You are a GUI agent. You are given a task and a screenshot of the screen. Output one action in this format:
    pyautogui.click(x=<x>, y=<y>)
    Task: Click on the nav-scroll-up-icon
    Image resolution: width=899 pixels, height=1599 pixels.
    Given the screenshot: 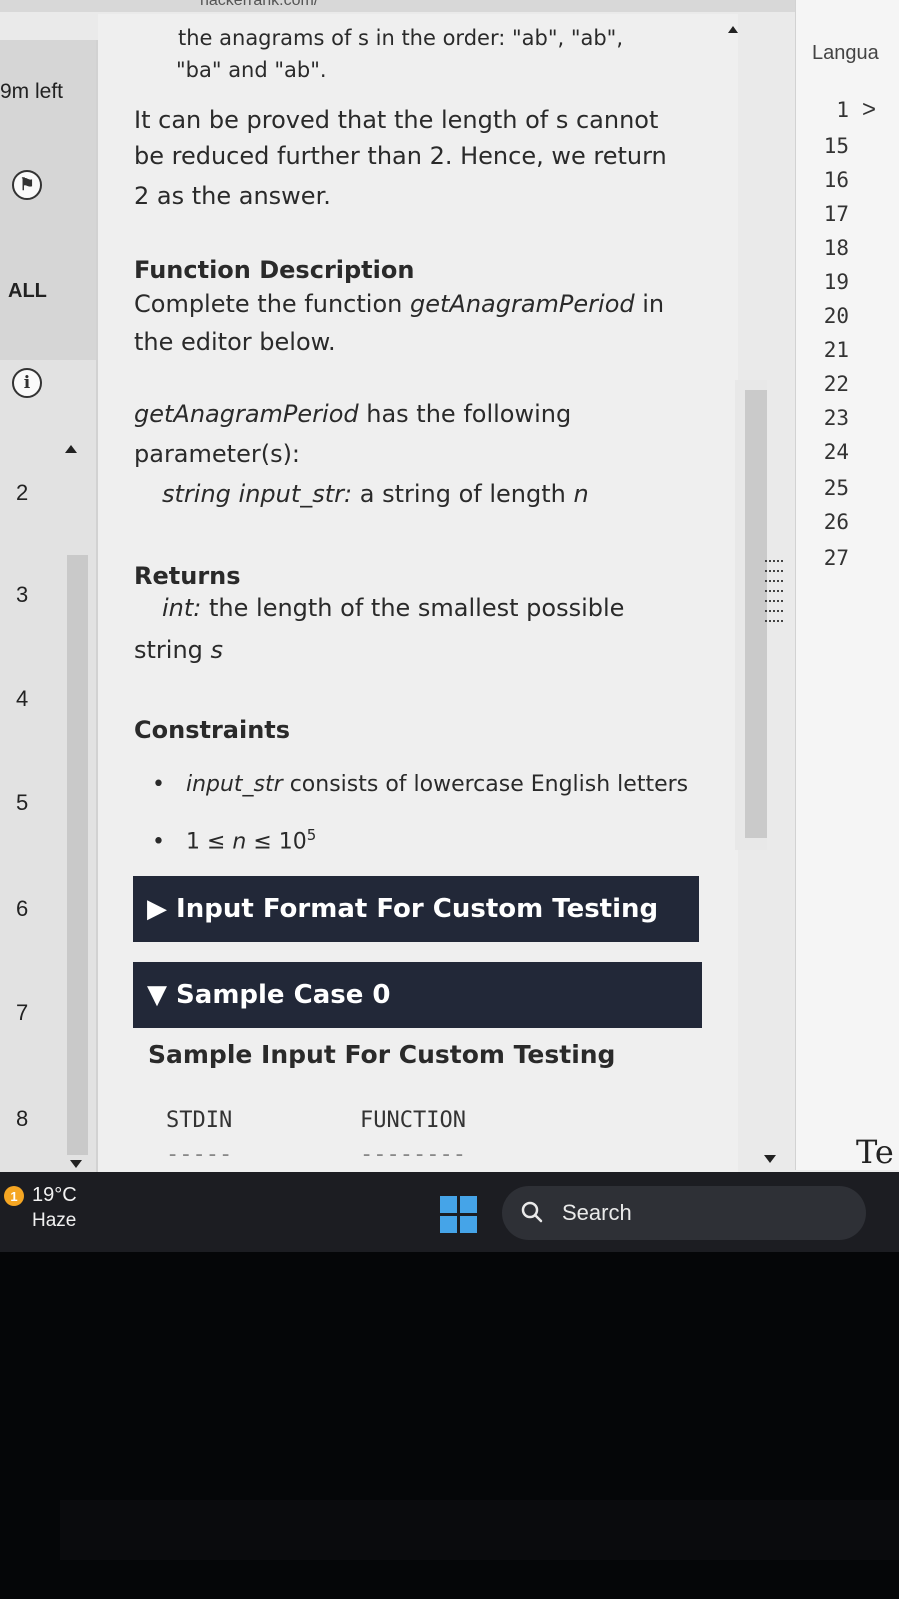 What is the action you would take?
    pyautogui.click(x=71, y=449)
    